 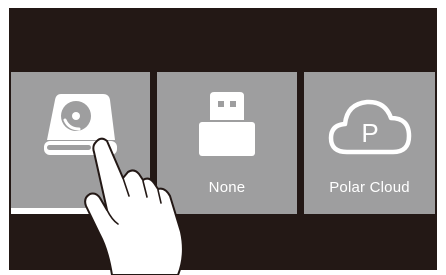 What do you see at coordinates (227, 187) in the screenshot?
I see `tile-label-usb: None` at bounding box center [227, 187].